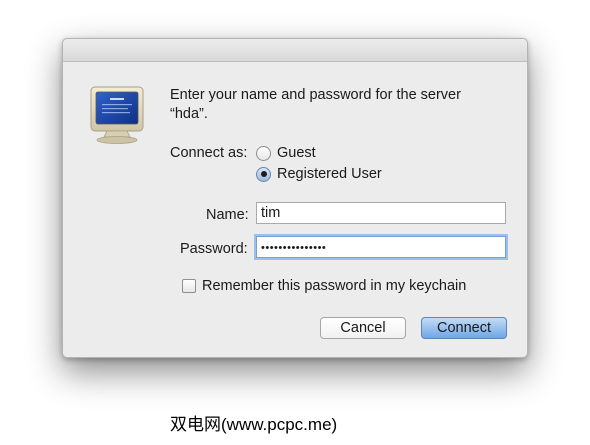 The image size is (590, 445). What do you see at coordinates (464, 328) in the screenshot?
I see `connect-button: Connect` at bounding box center [464, 328].